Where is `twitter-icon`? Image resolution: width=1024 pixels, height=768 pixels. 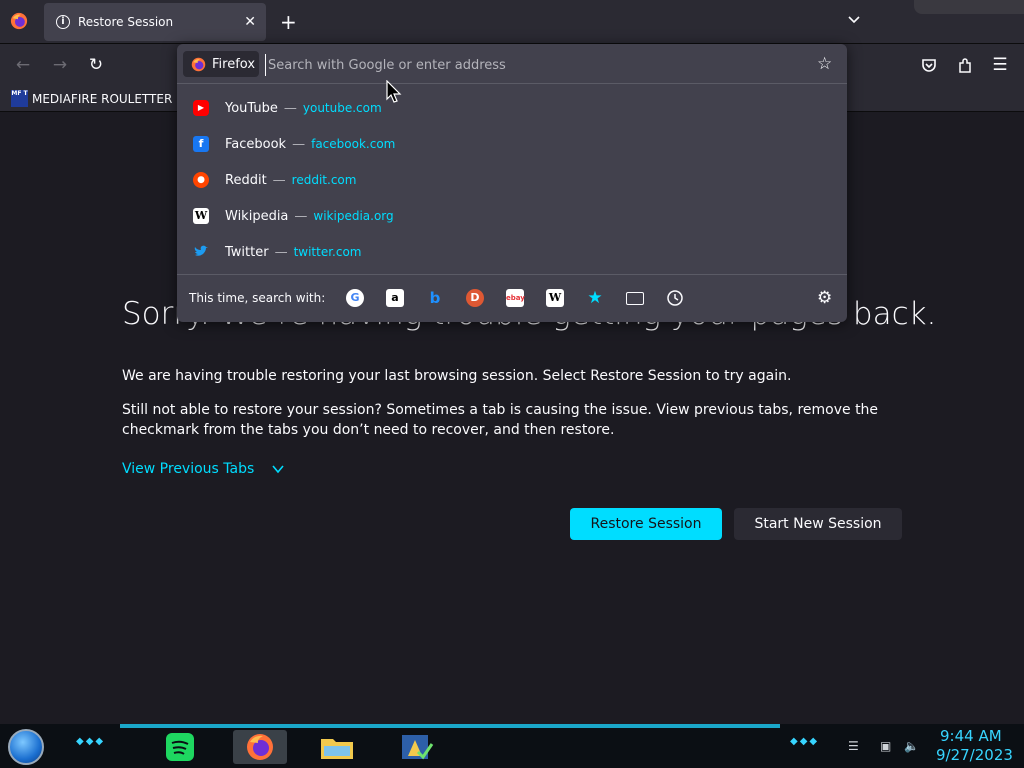 twitter-icon is located at coordinates (201, 250).